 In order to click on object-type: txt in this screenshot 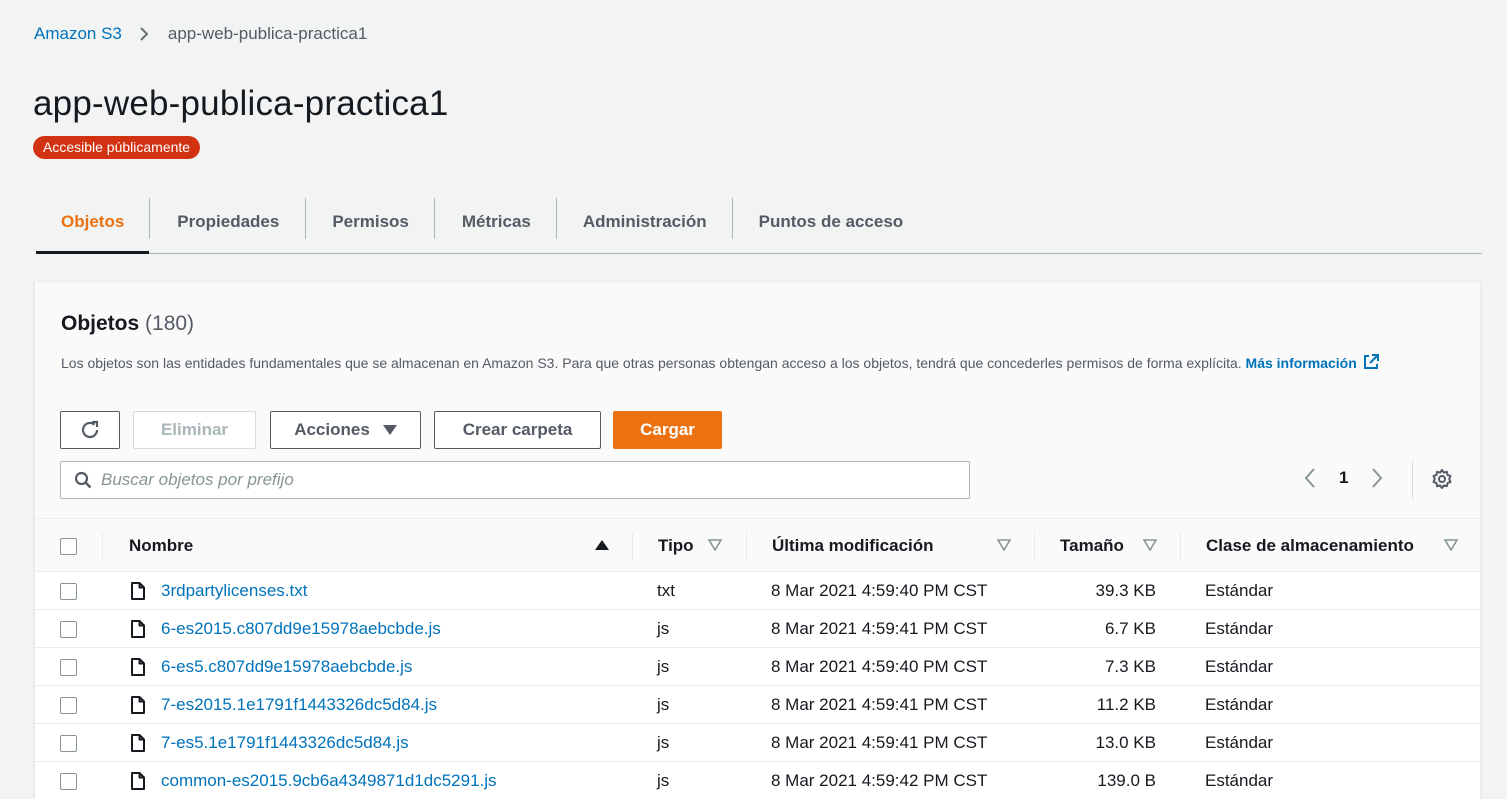, I will do `click(666, 590)`.